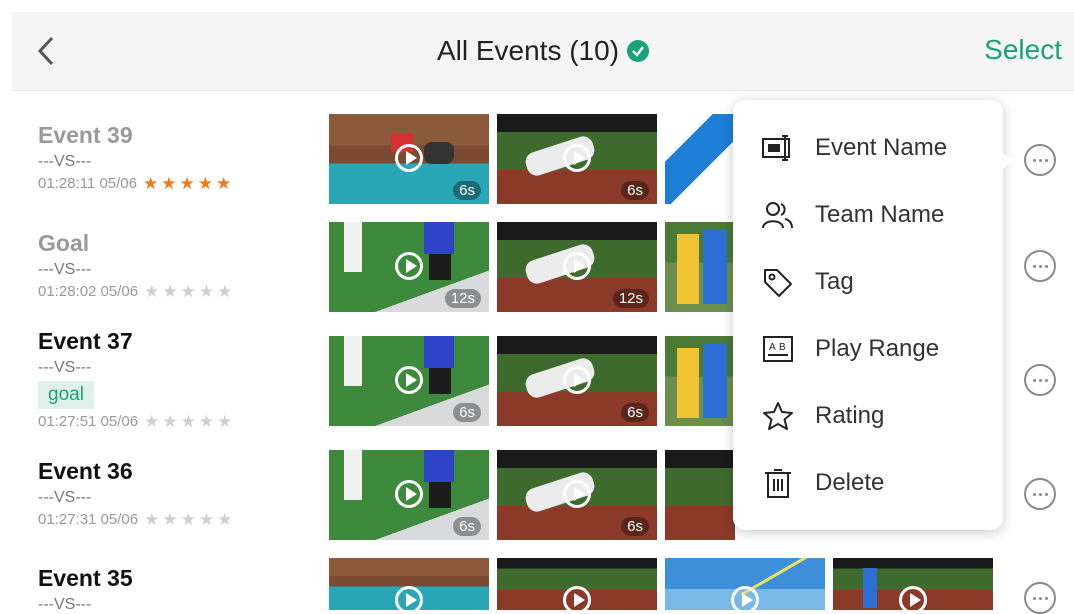 Image resolution: width=1074 pixels, height=614 pixels. What do you see at coordinates (850, 482) in the screenshot?
I see `menu-item-label: Delete` at bounding box center [850, 482].